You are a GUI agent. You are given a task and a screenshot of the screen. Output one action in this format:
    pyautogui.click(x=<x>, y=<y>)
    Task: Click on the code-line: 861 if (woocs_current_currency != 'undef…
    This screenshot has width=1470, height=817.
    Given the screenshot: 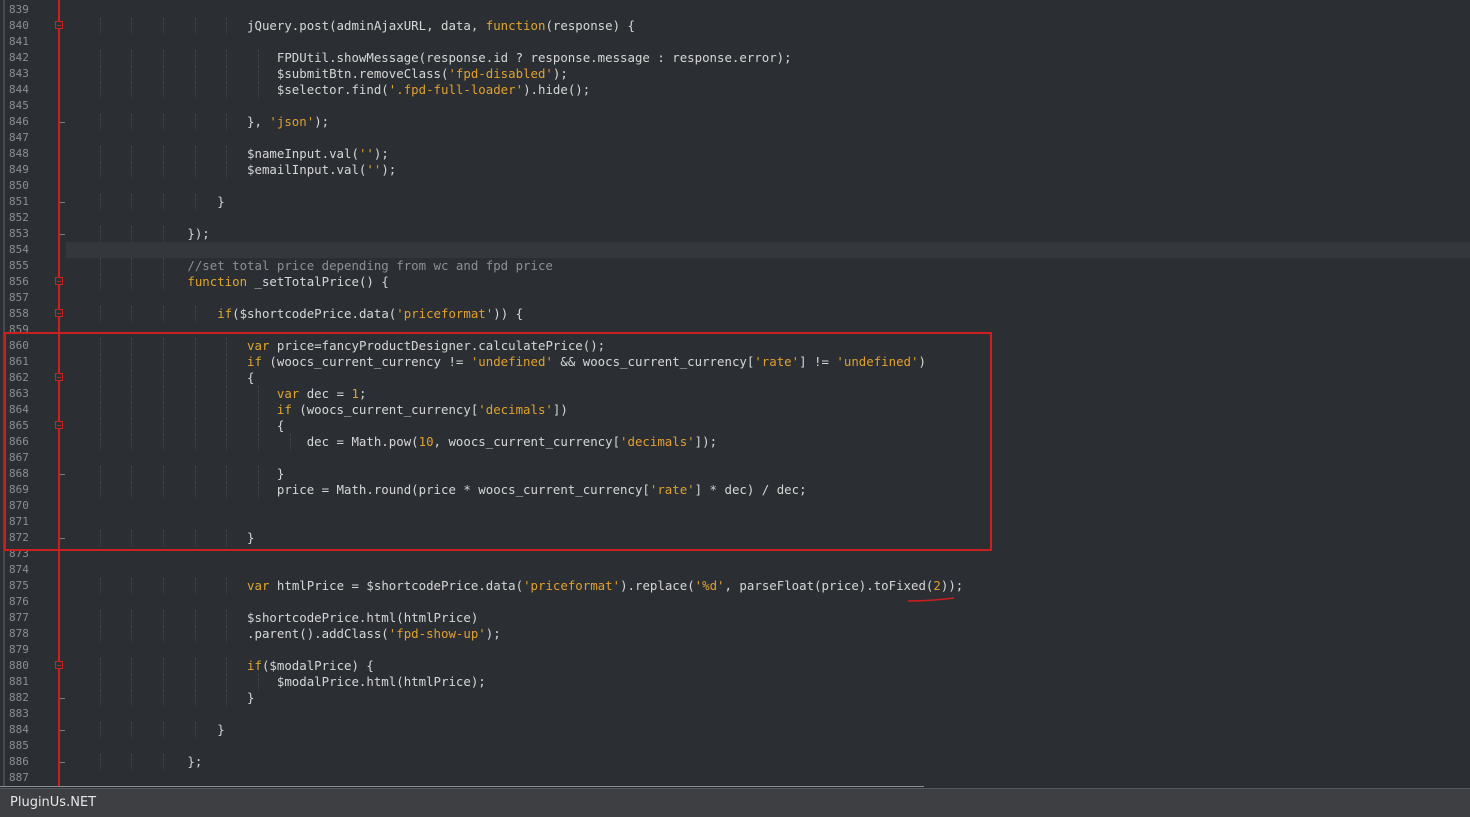 What is the action you would take?
    pyautogui.click(x=735, y=362)
    